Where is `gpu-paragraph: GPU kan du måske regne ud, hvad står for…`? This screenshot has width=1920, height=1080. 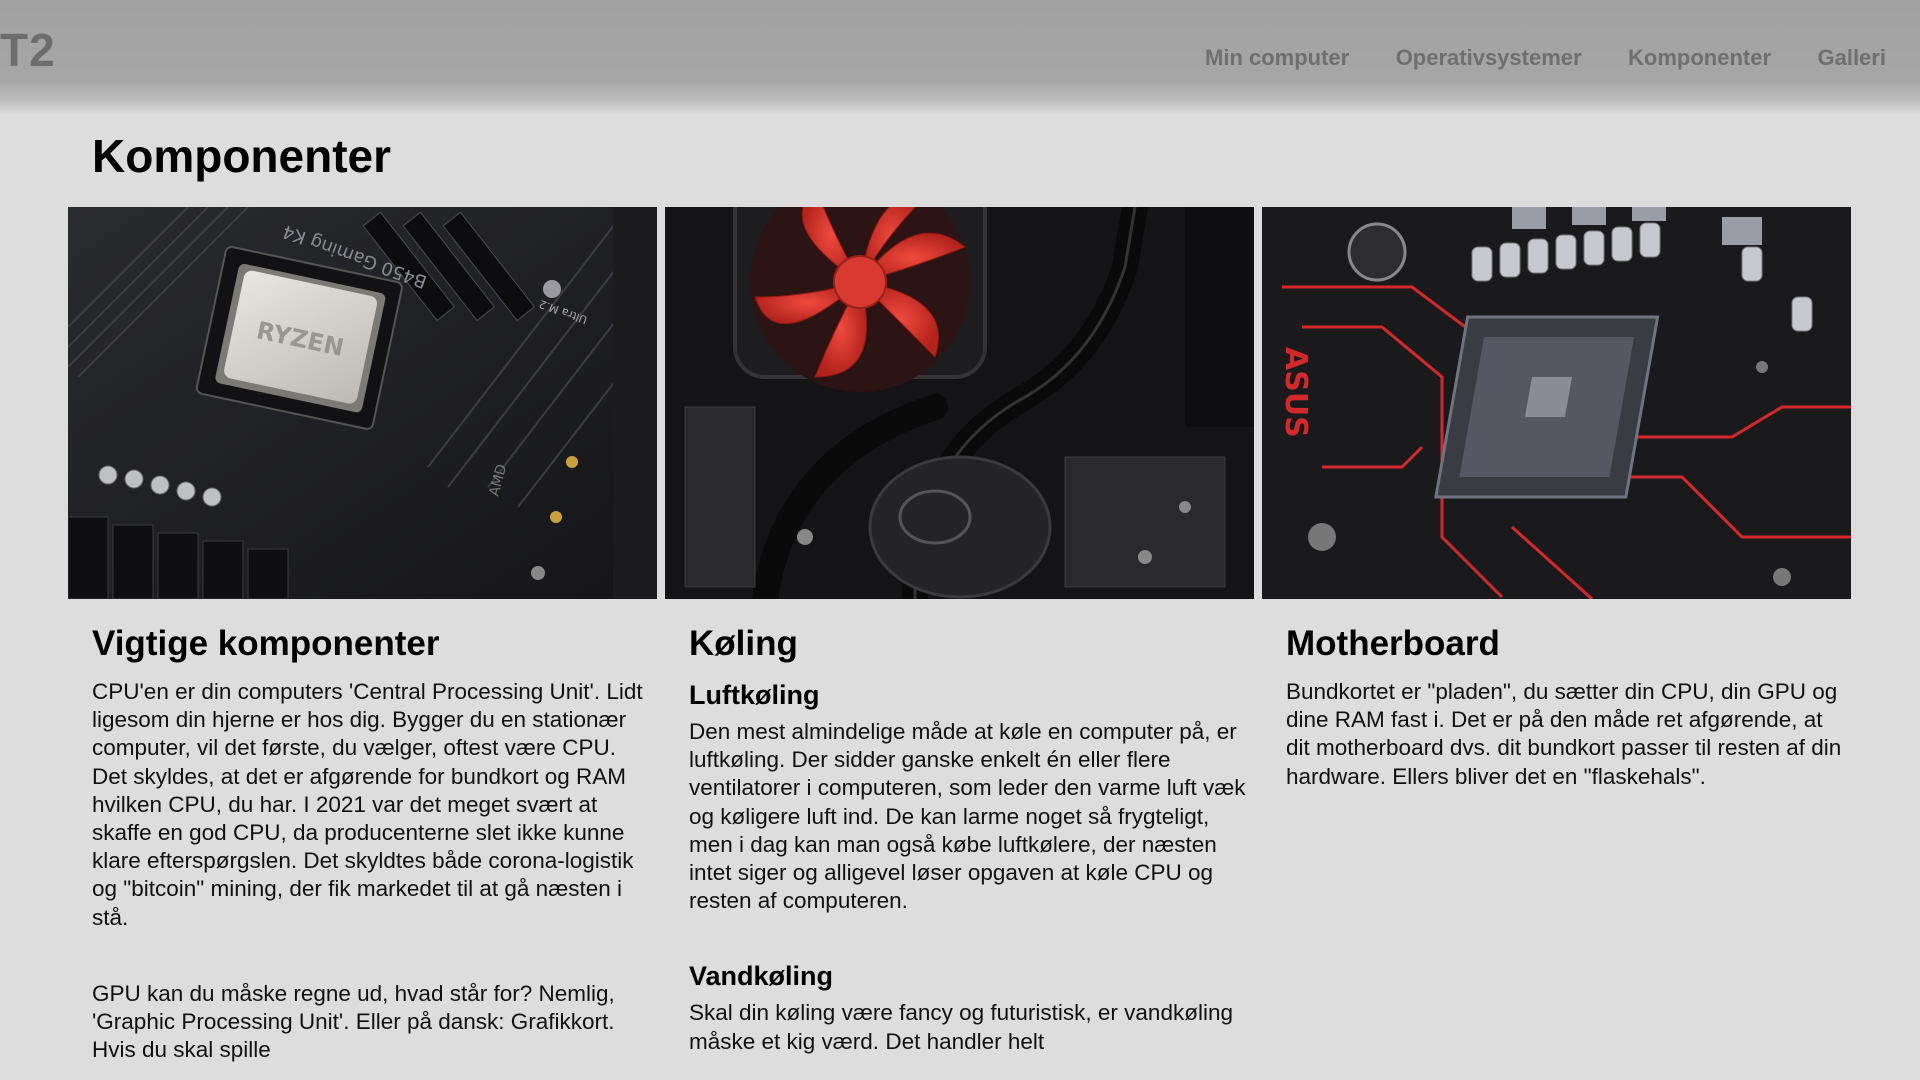 gpu-paragraph: GPU kan du måske regne ud, hvad står for… is located at coordinates (353, 1021).